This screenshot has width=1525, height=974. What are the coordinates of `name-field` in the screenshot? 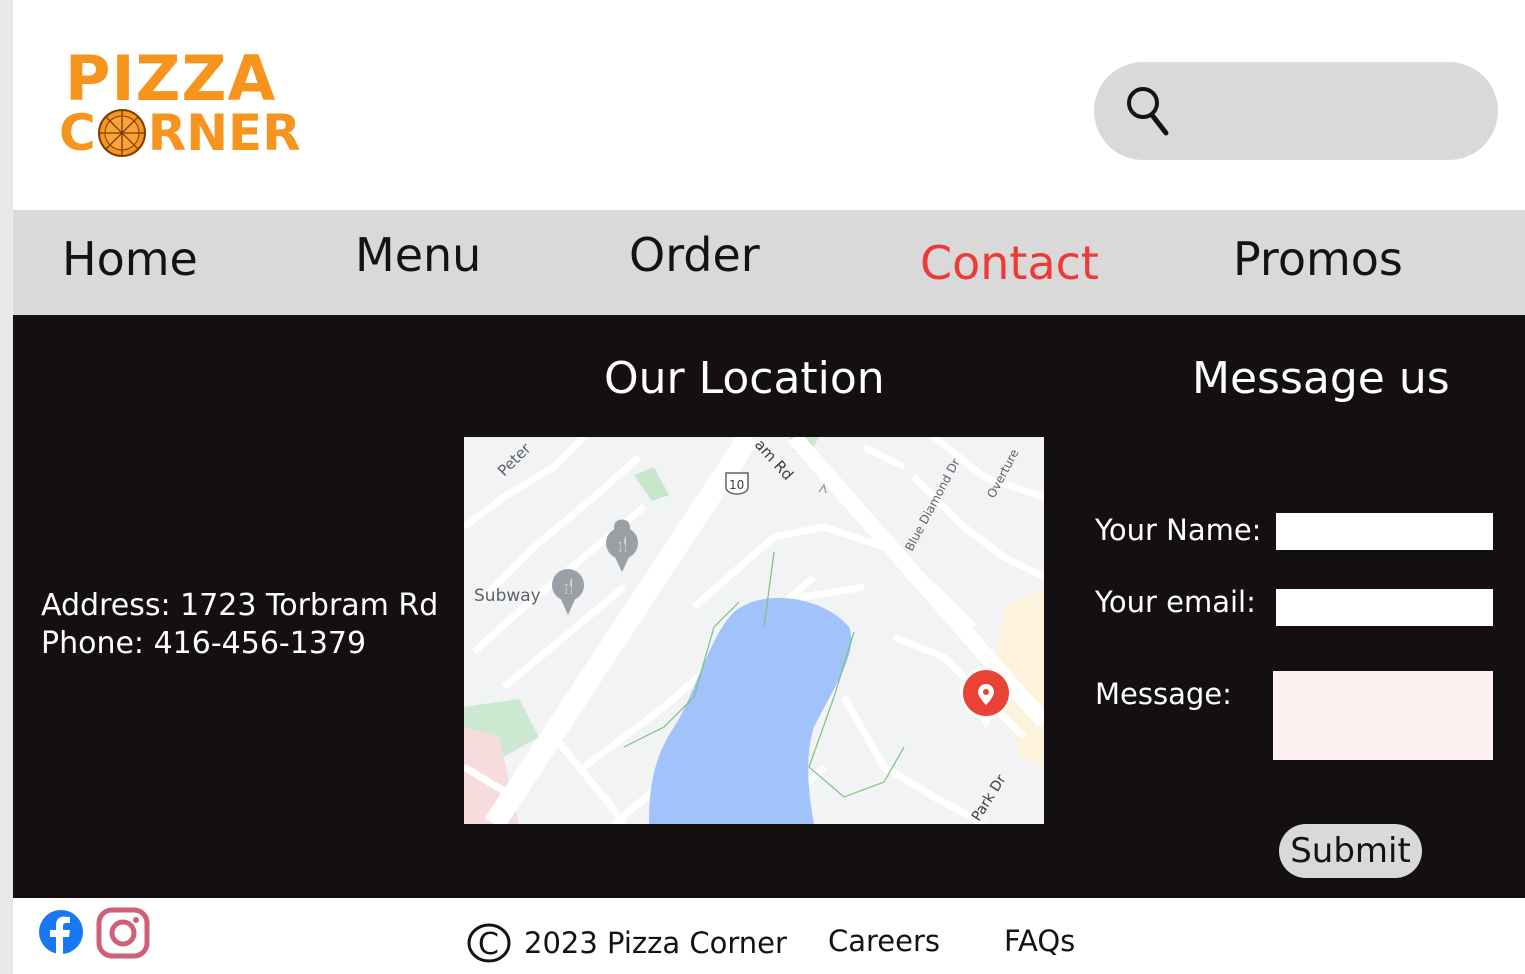 It's located at (1384, 531).